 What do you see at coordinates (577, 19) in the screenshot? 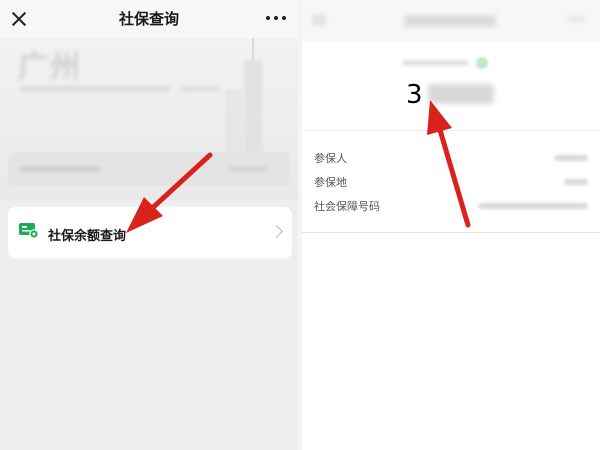
I see `blurred-more-icon` at bounding box center [577, 19].